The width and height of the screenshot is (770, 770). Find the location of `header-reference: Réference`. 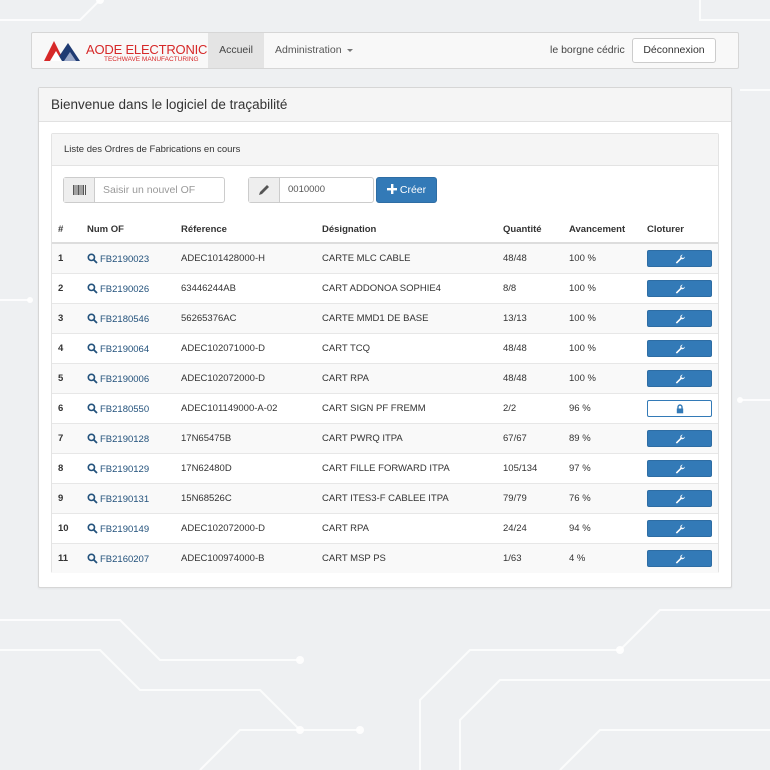

header-reference: Réference is located at coordinates (251, 230).